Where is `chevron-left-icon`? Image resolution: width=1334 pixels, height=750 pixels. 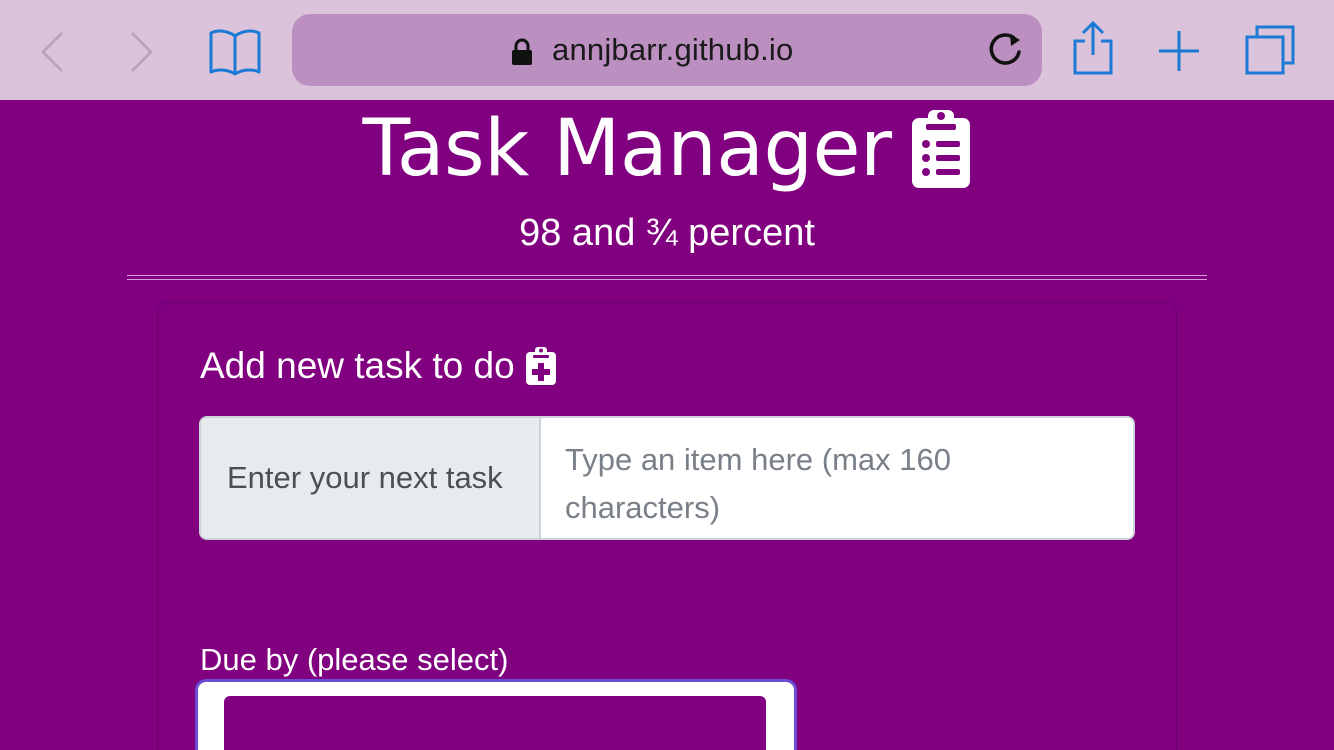 chevron-left-icon is located at coordinates (52, 52).